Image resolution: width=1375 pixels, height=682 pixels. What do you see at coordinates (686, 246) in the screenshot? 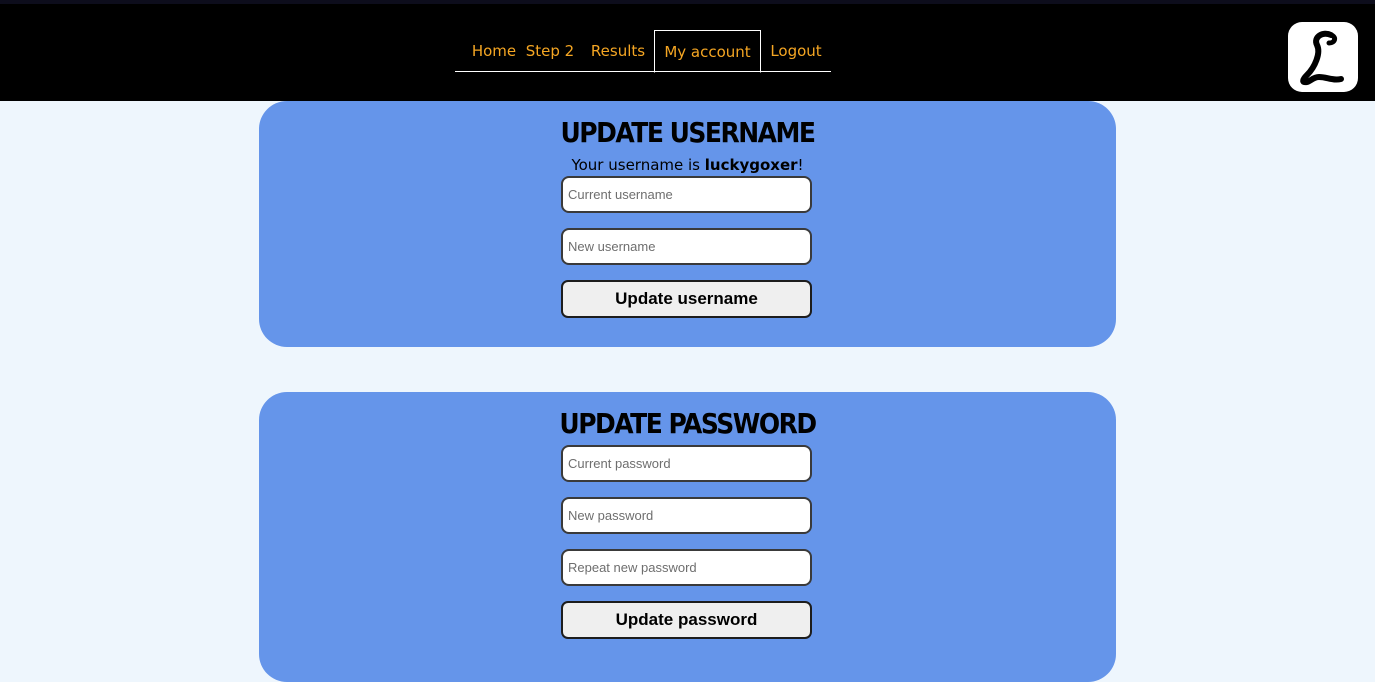
I see `new-username-input` at bounding box center [686, 246].